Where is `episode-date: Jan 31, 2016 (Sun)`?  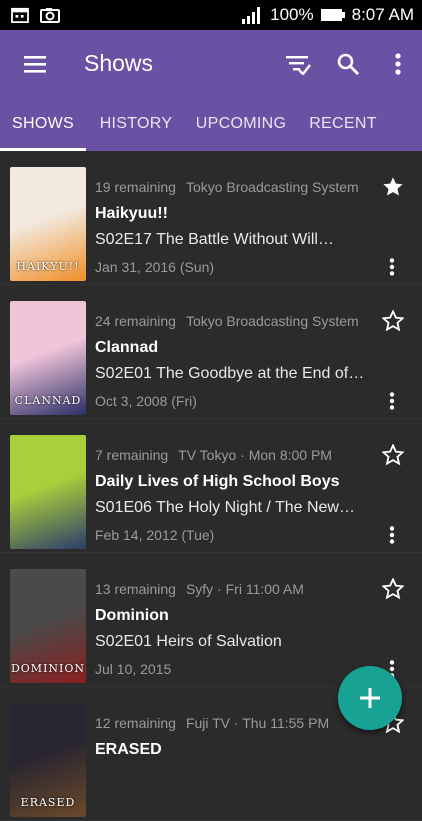 episode-date: Jan 31, 2016 (Sun) is located at coordinates (155, 267).